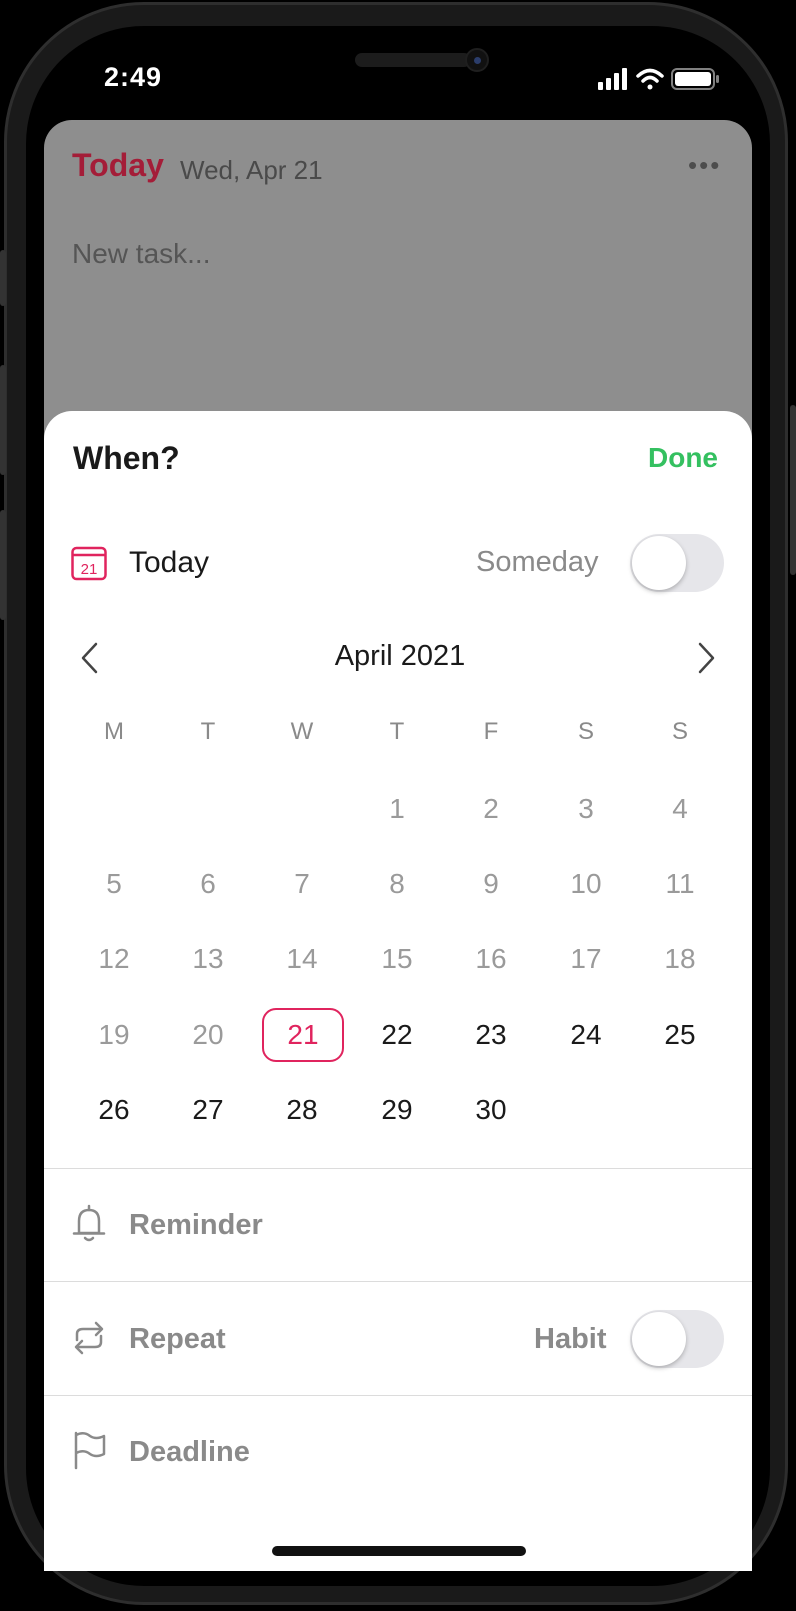 This screenshot has height=1611, width=796. I want to click on reminder-option: Reminder, so click(196, 1225).